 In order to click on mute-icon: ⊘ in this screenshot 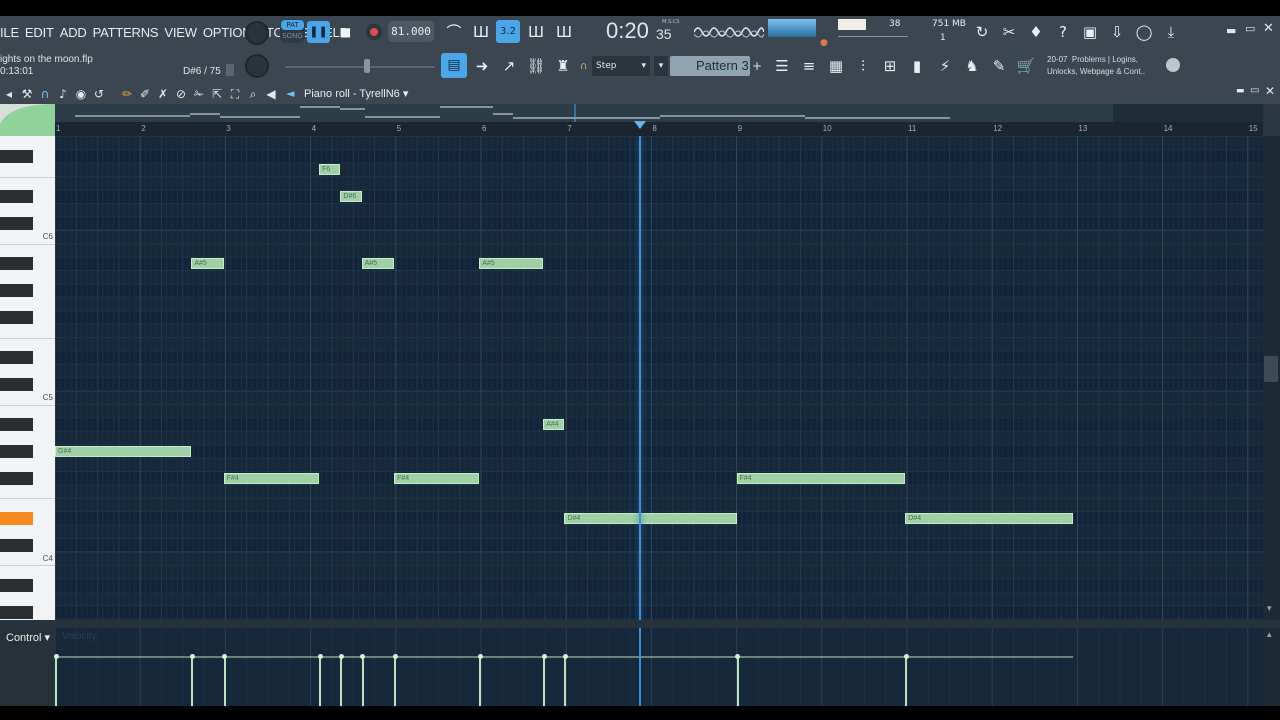, I will do `click(181, 94)`.